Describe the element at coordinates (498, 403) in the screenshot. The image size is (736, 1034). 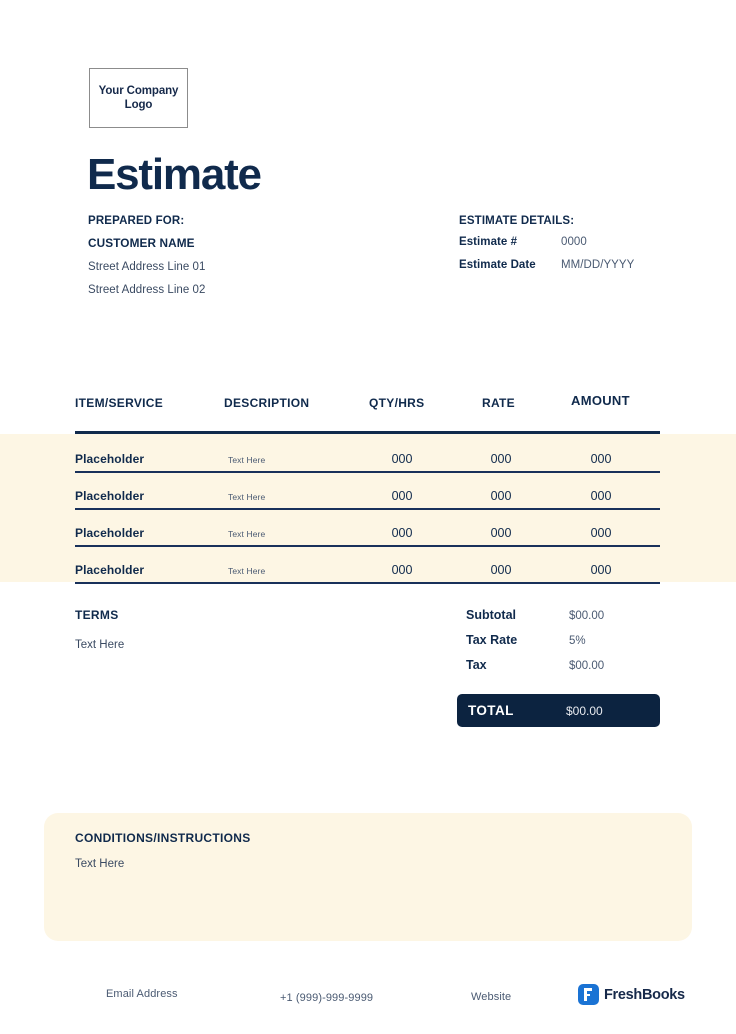
I see `column-header-rate: RATE` at that location.